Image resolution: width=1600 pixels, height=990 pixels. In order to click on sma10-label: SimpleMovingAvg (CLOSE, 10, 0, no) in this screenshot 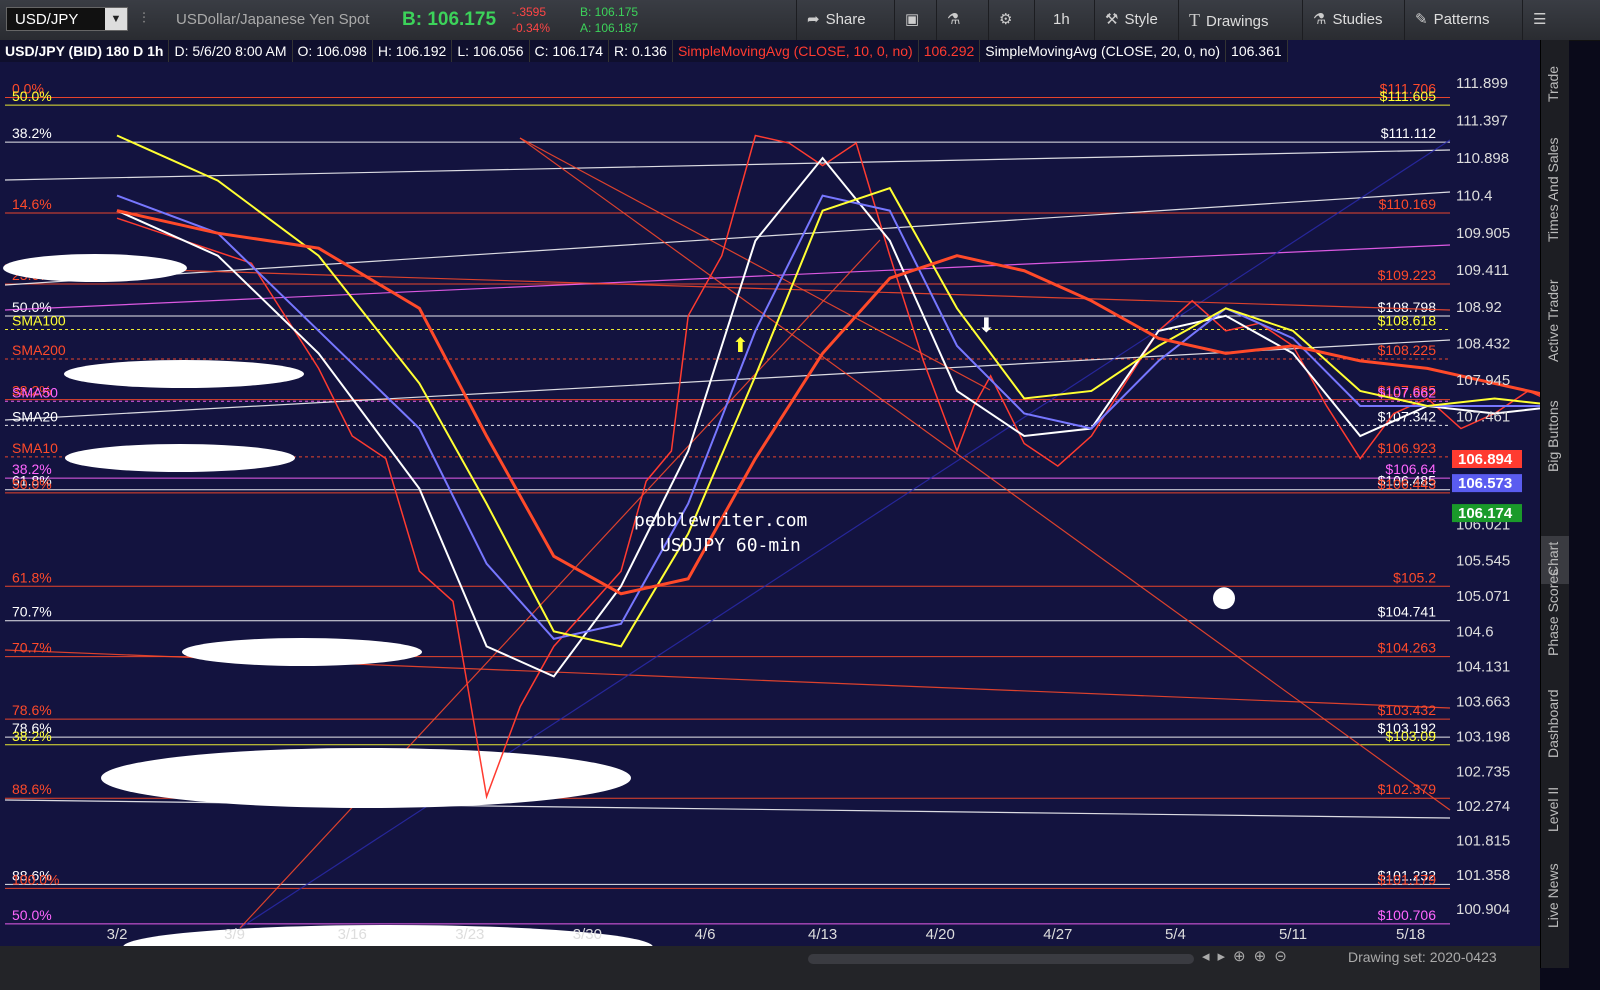, I will do `click(795, 51)`.